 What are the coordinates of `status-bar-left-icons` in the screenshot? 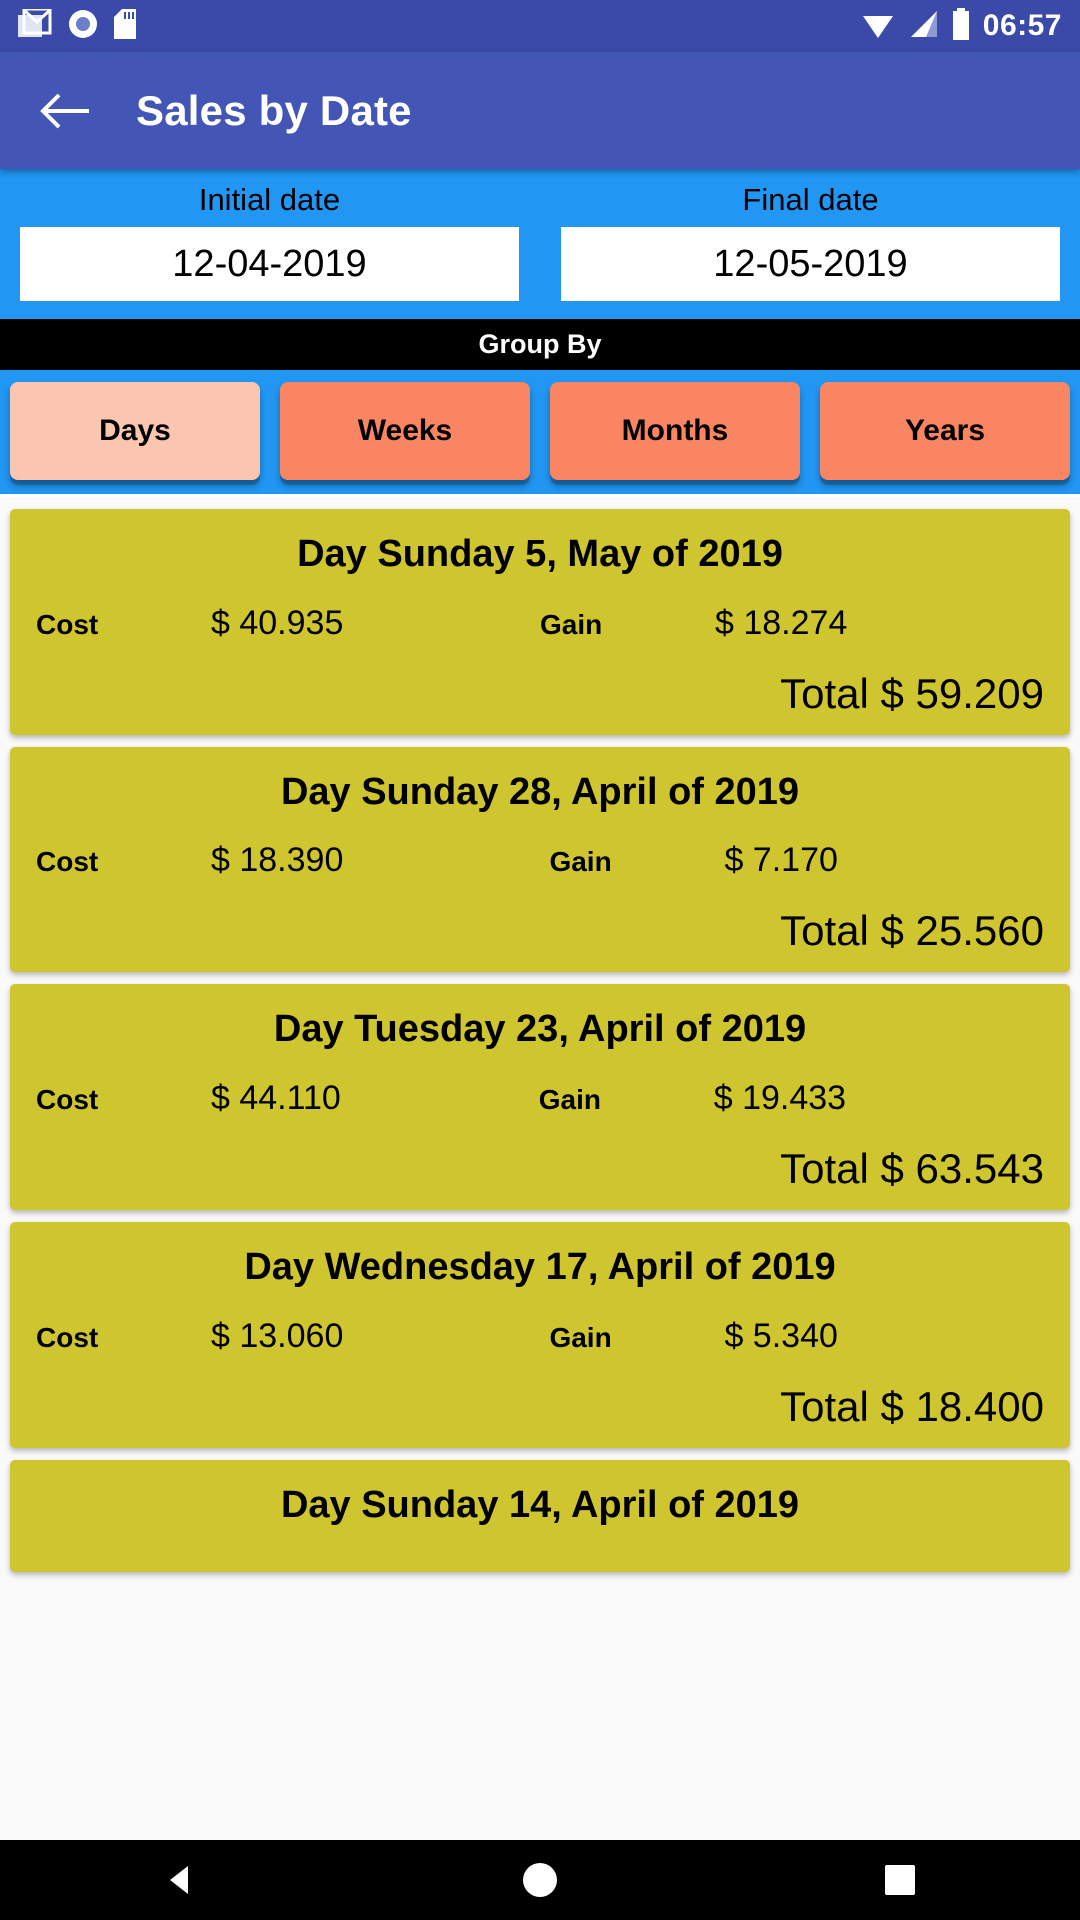 It's located at (77, 25).